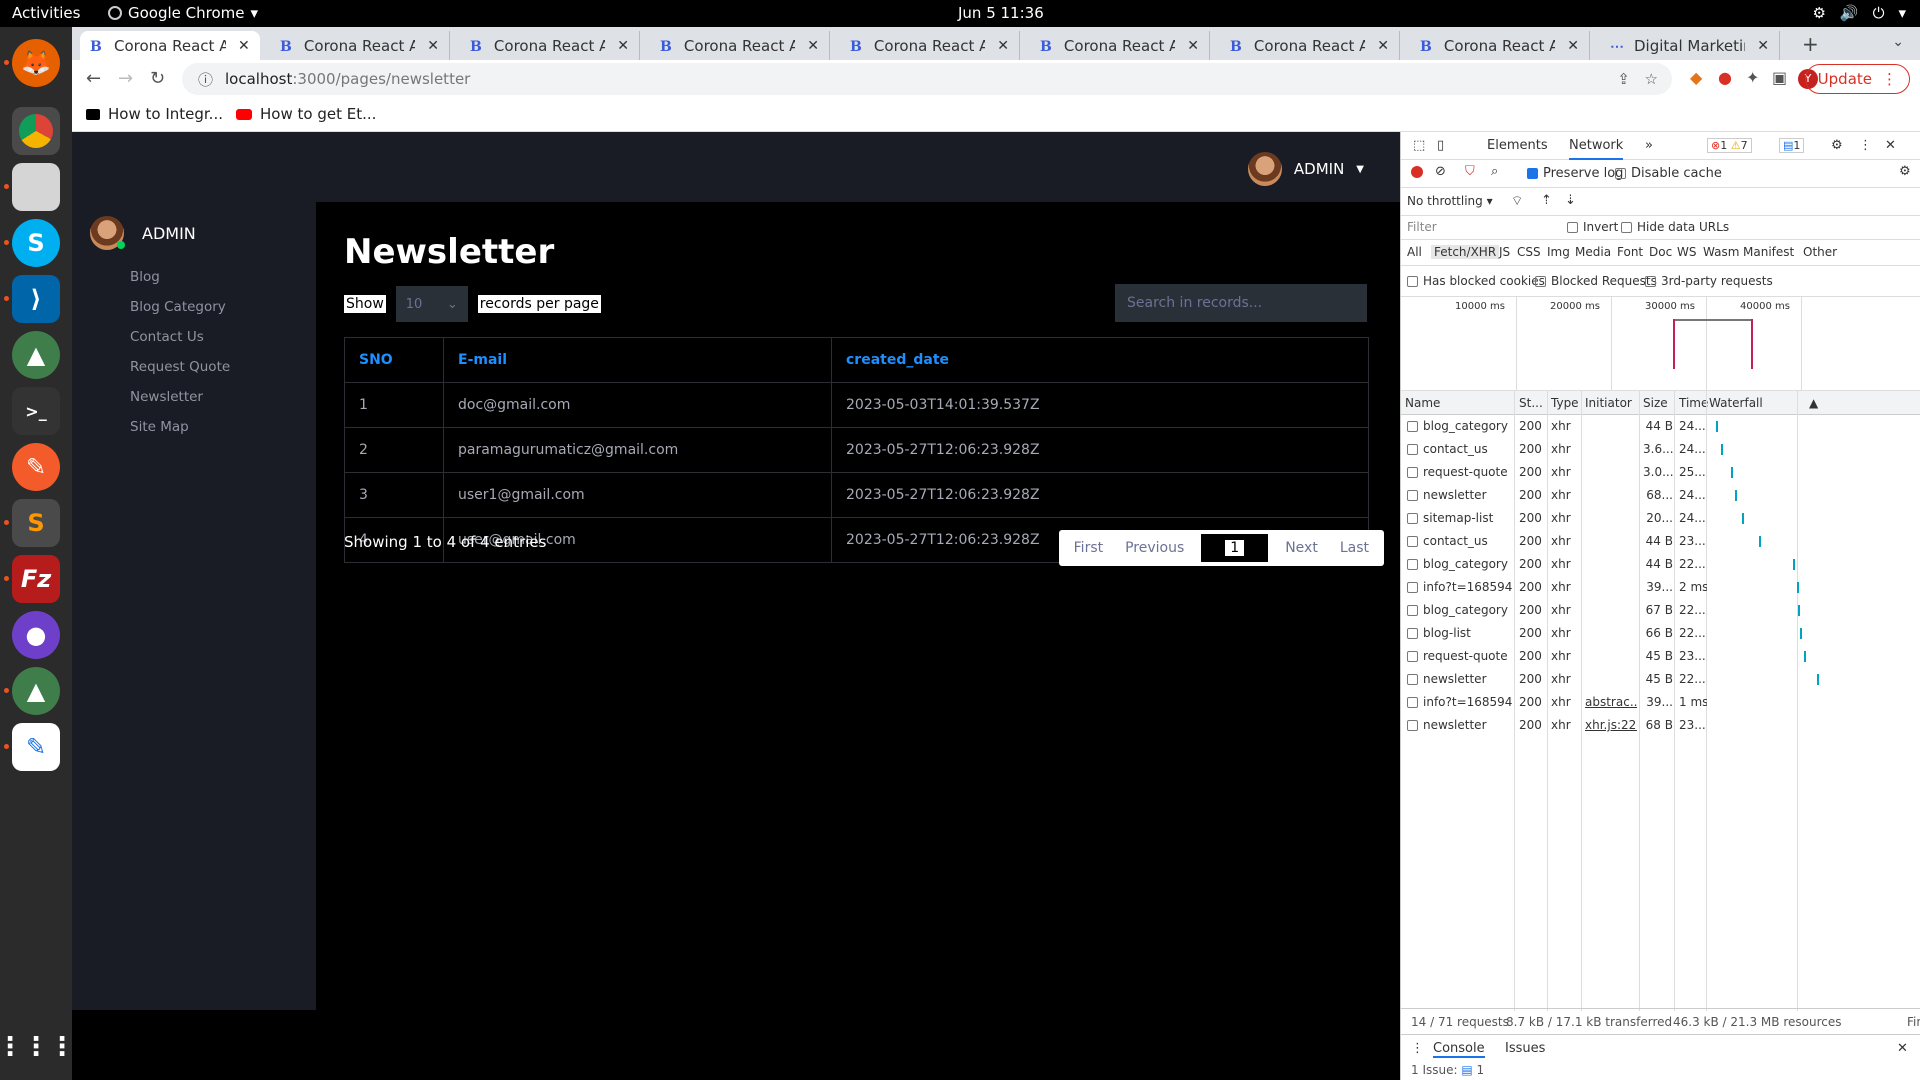 This screenshot has height=1080, width=1920. What do you see at coordinates (1301, 548) in the screenshot?
I see `pagination-next: Next` at bounding box center [1301, 548].